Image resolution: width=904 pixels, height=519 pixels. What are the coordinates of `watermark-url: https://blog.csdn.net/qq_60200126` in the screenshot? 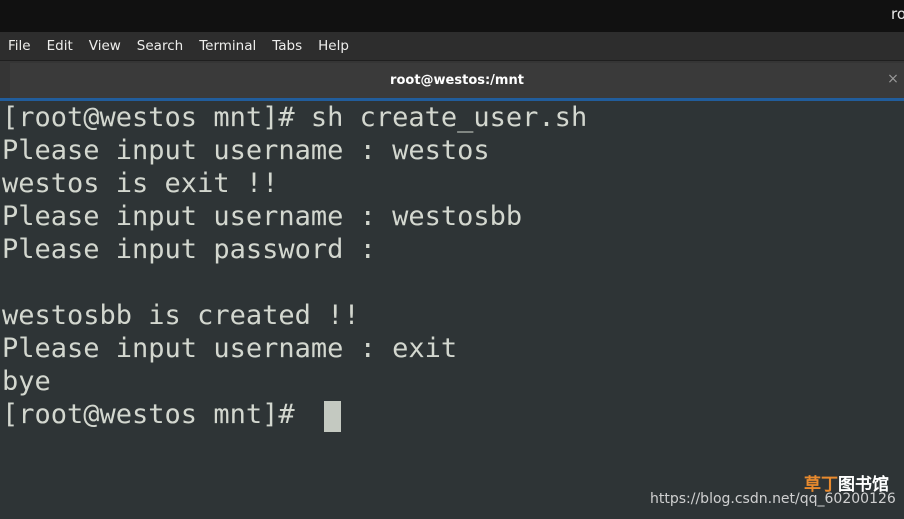 It's located at (773, 499).